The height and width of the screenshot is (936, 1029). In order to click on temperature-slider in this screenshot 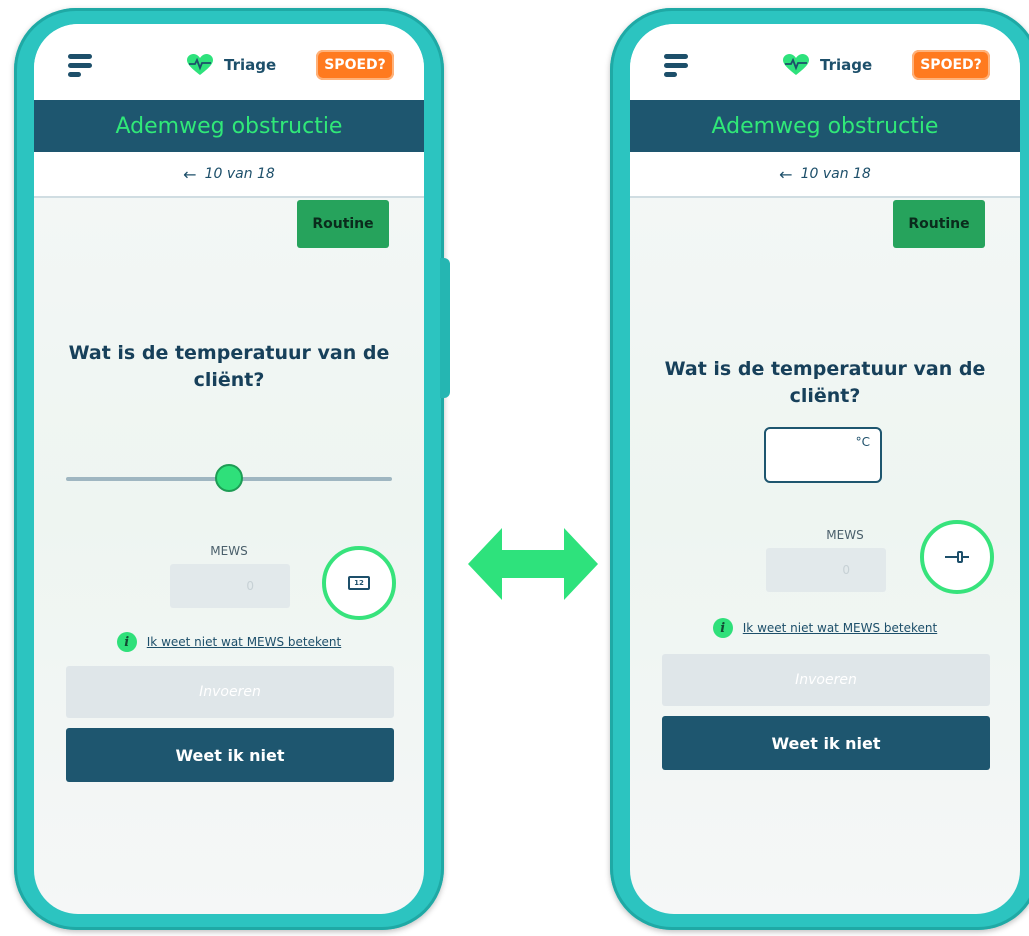, I will do `click(229, 479)`.